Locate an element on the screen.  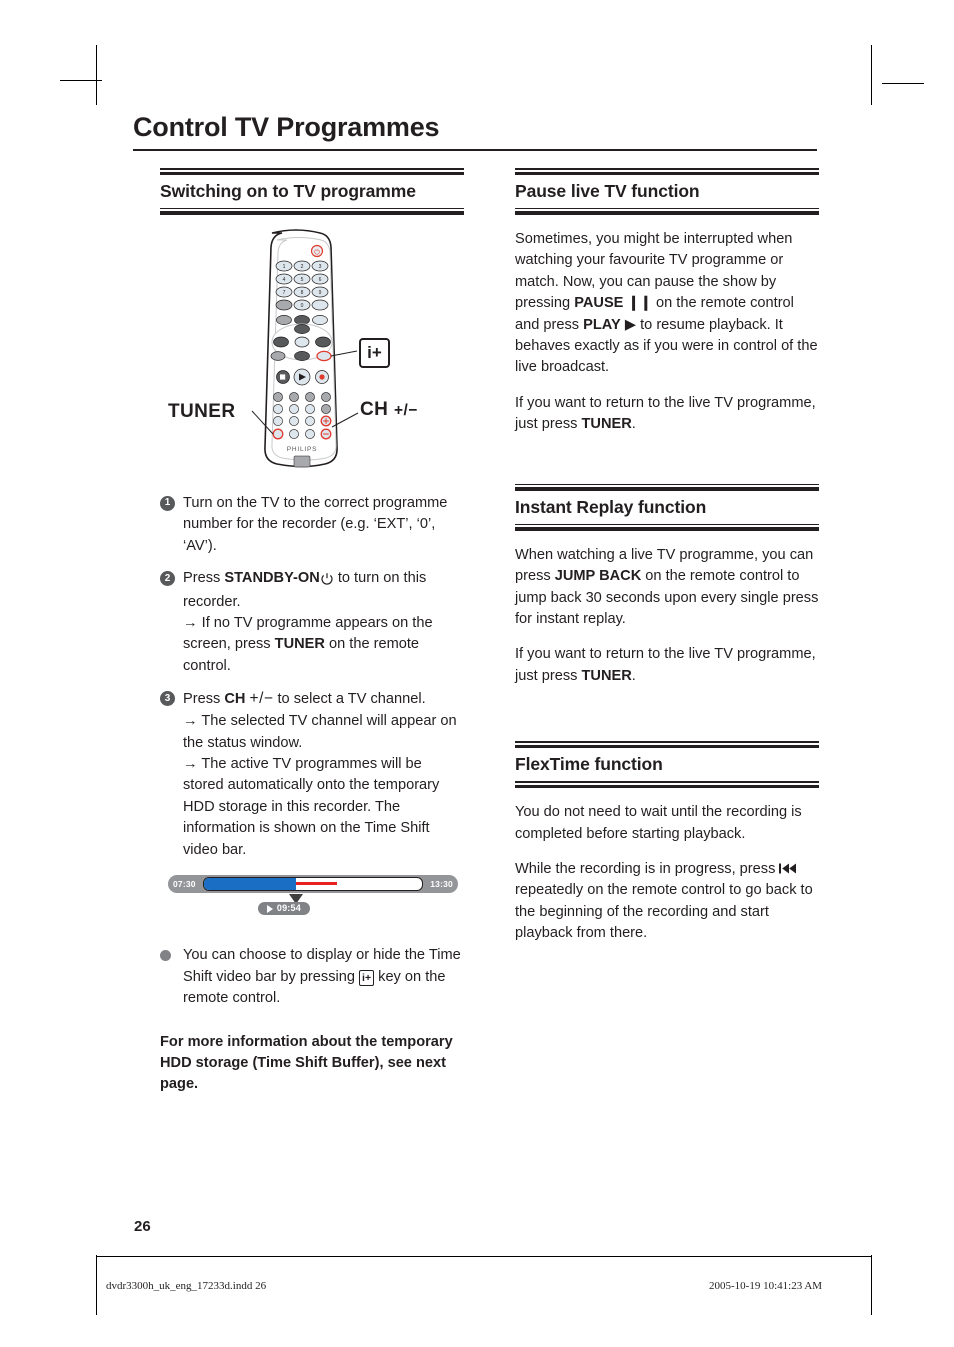
svg-text: 3 is located at coordinates (320, 267).